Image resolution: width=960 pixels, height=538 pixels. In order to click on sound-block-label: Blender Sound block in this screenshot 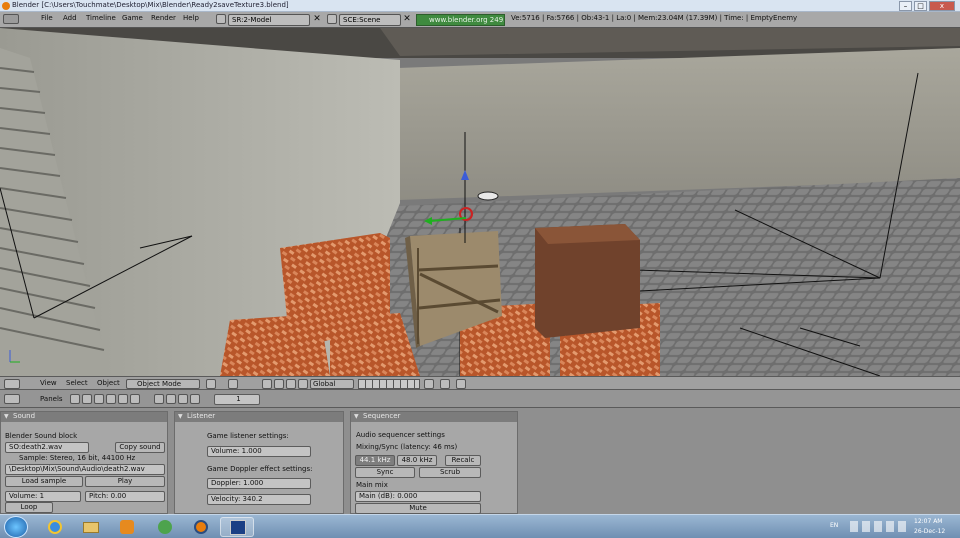, I will do `click(41, 436)`.